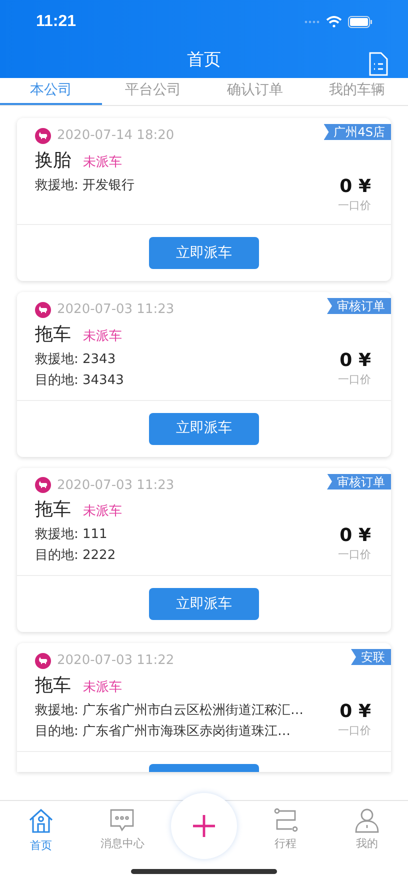 This screenshot has width=408, height=883. Describe the element at coordinates (312, 22) in the screenshot. I see `signal-icon` at that location.